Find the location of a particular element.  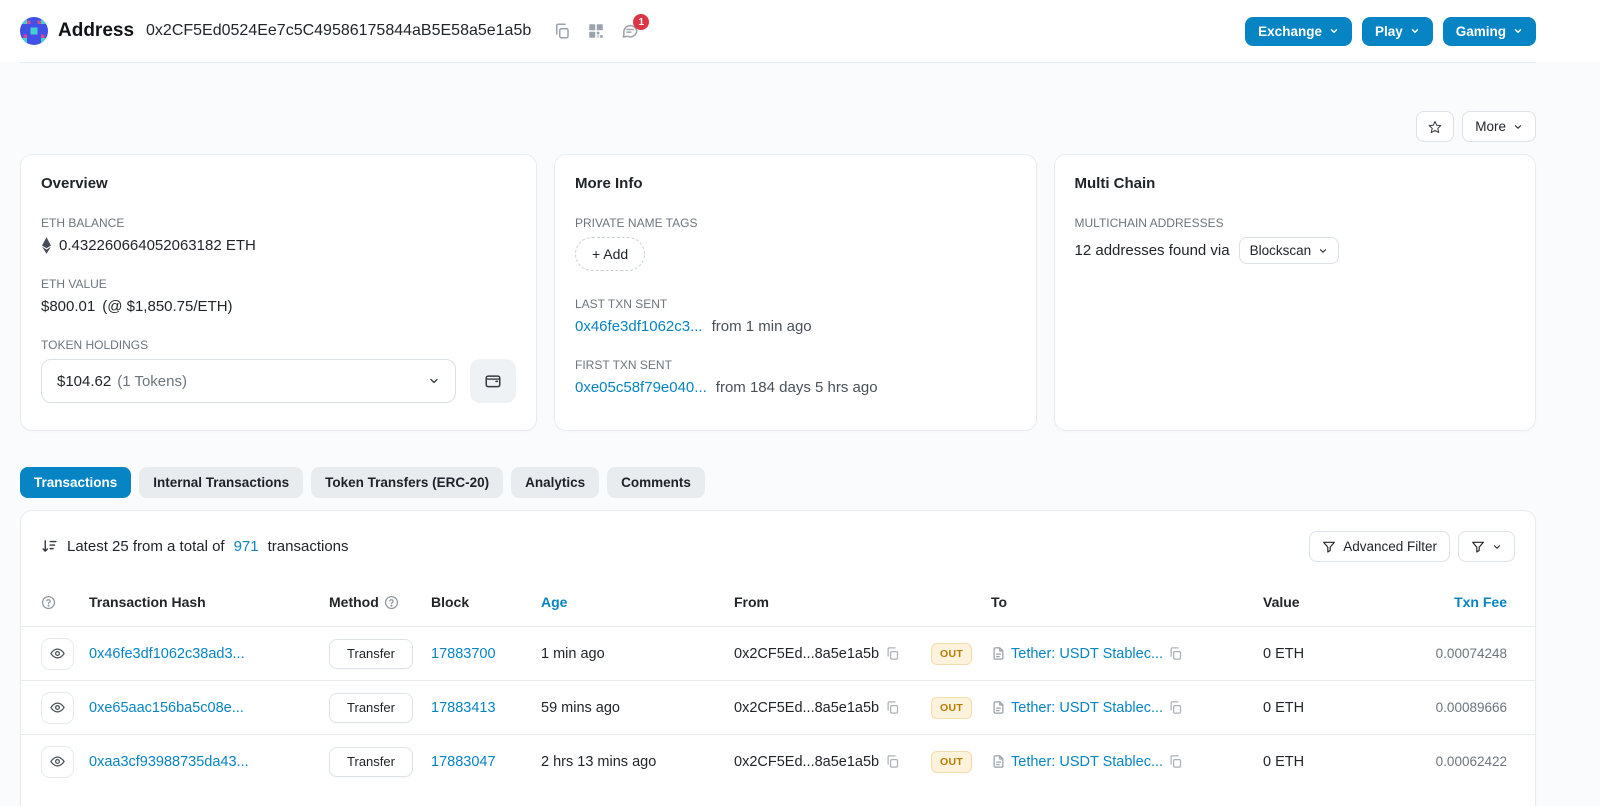

exchange-button: Exchange is located at coordinates (1298, 31).